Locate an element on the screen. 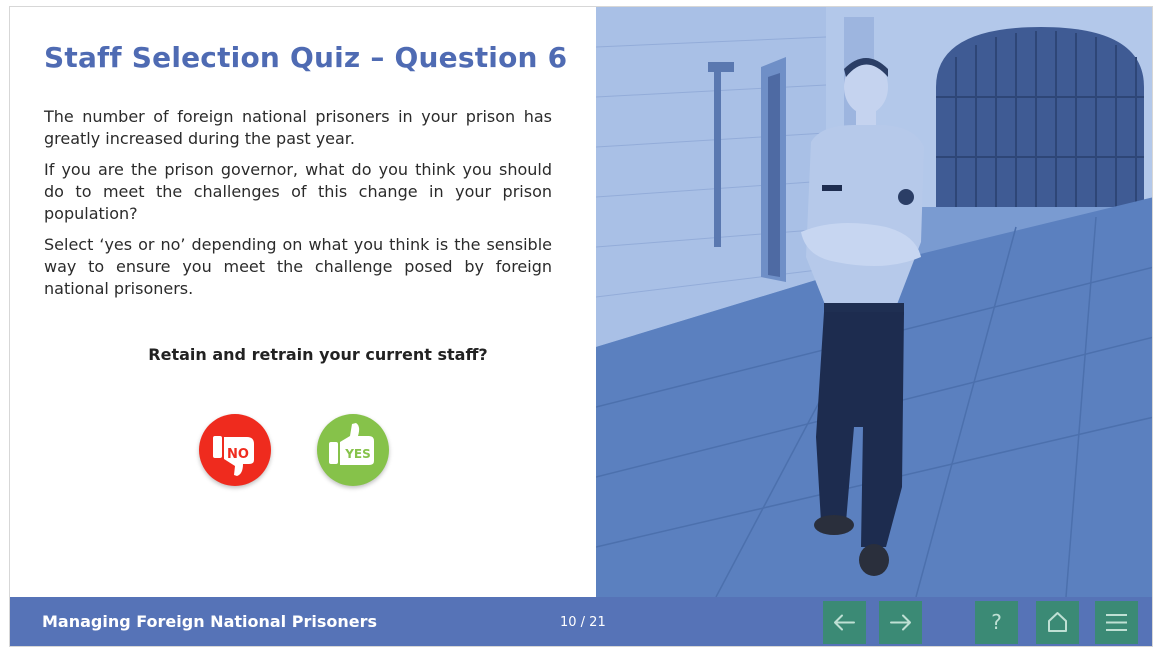 Image resolution: width=1154 pixels, height=648 pixels. thumbs-down-icon: NO is located at coordinates (233, 456).